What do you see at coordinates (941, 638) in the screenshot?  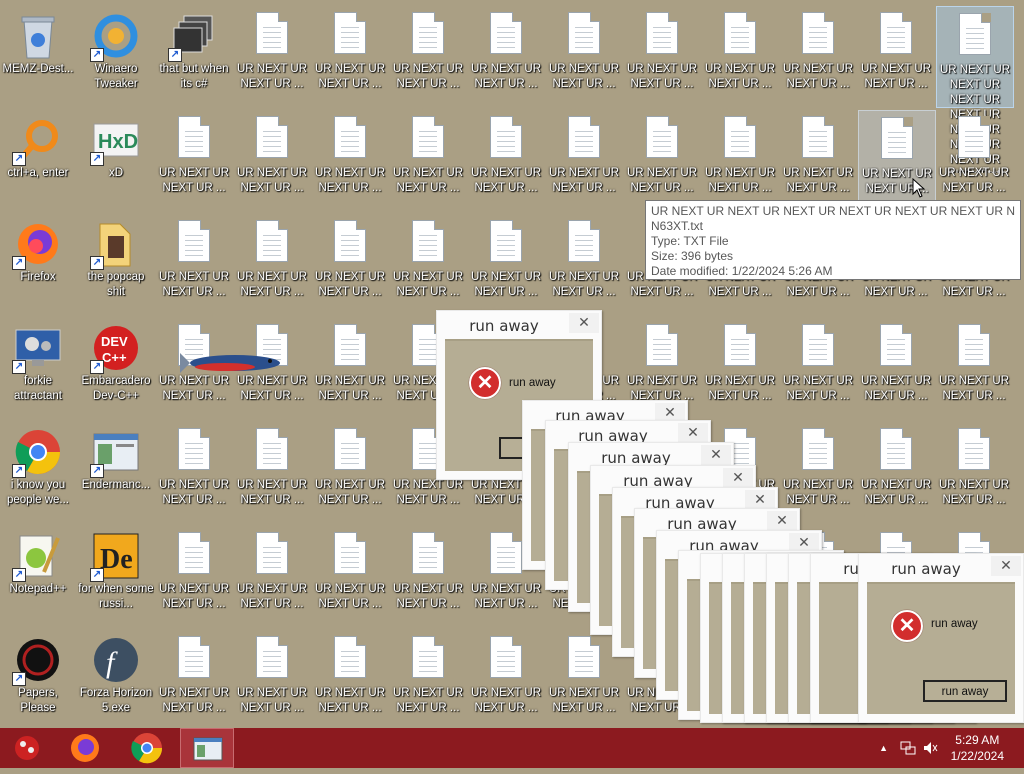 I see `run-away-dialog: run away ✕ ✕ run away run away` at bounding box center [941, 638].